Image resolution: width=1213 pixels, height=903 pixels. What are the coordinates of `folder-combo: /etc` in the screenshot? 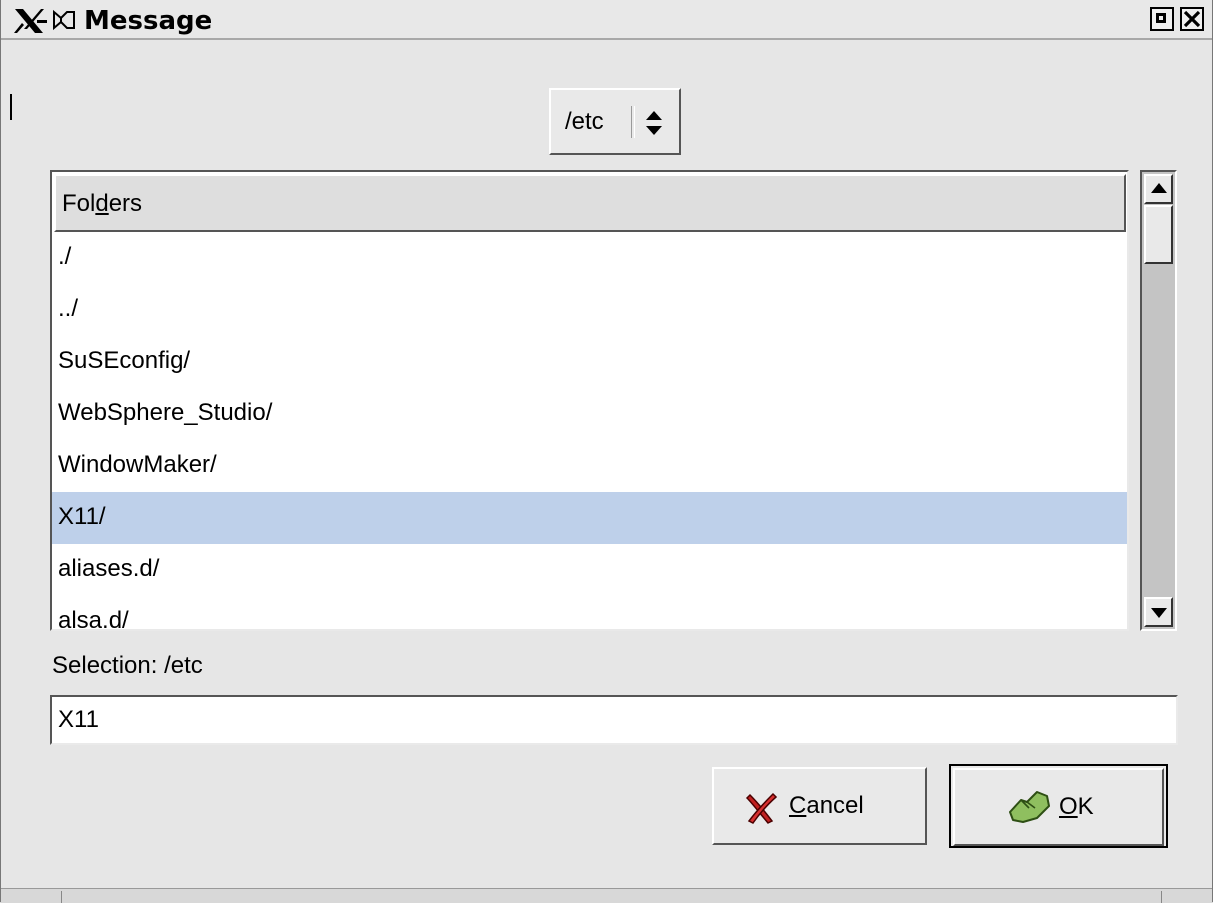 It's located at (615, 121).